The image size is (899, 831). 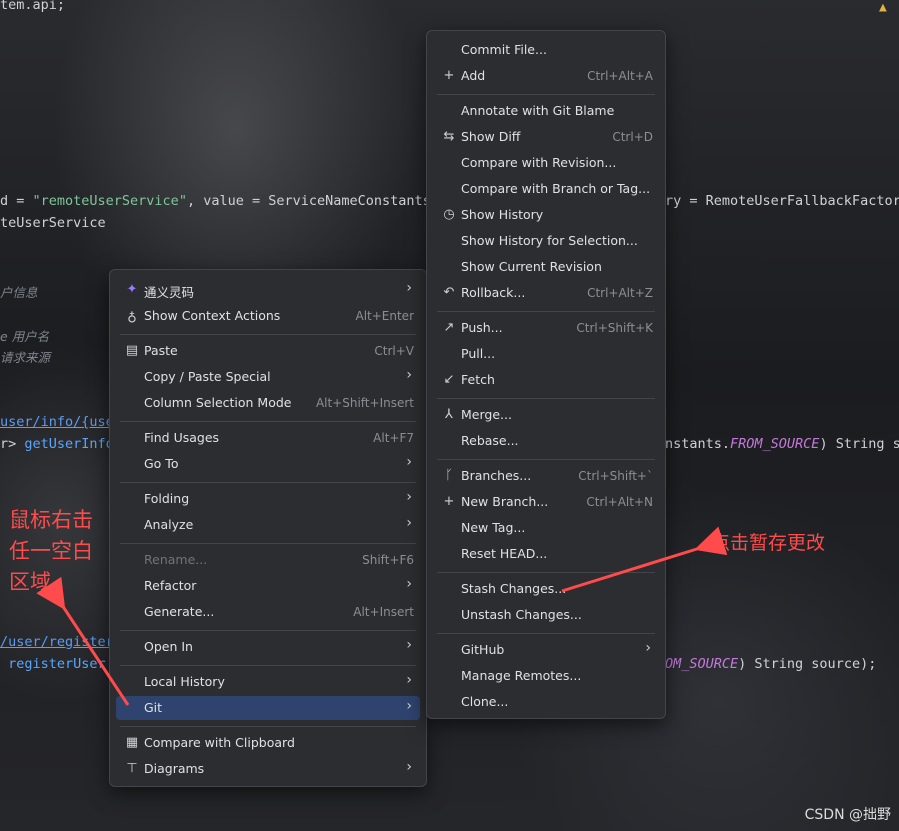 What do you see at coordinates (546, 476) in the screenshot?
I see `git-menu-item-branches: ᚴ Branches... Ctrl+Shift+`` at bounding box center [546, 476].